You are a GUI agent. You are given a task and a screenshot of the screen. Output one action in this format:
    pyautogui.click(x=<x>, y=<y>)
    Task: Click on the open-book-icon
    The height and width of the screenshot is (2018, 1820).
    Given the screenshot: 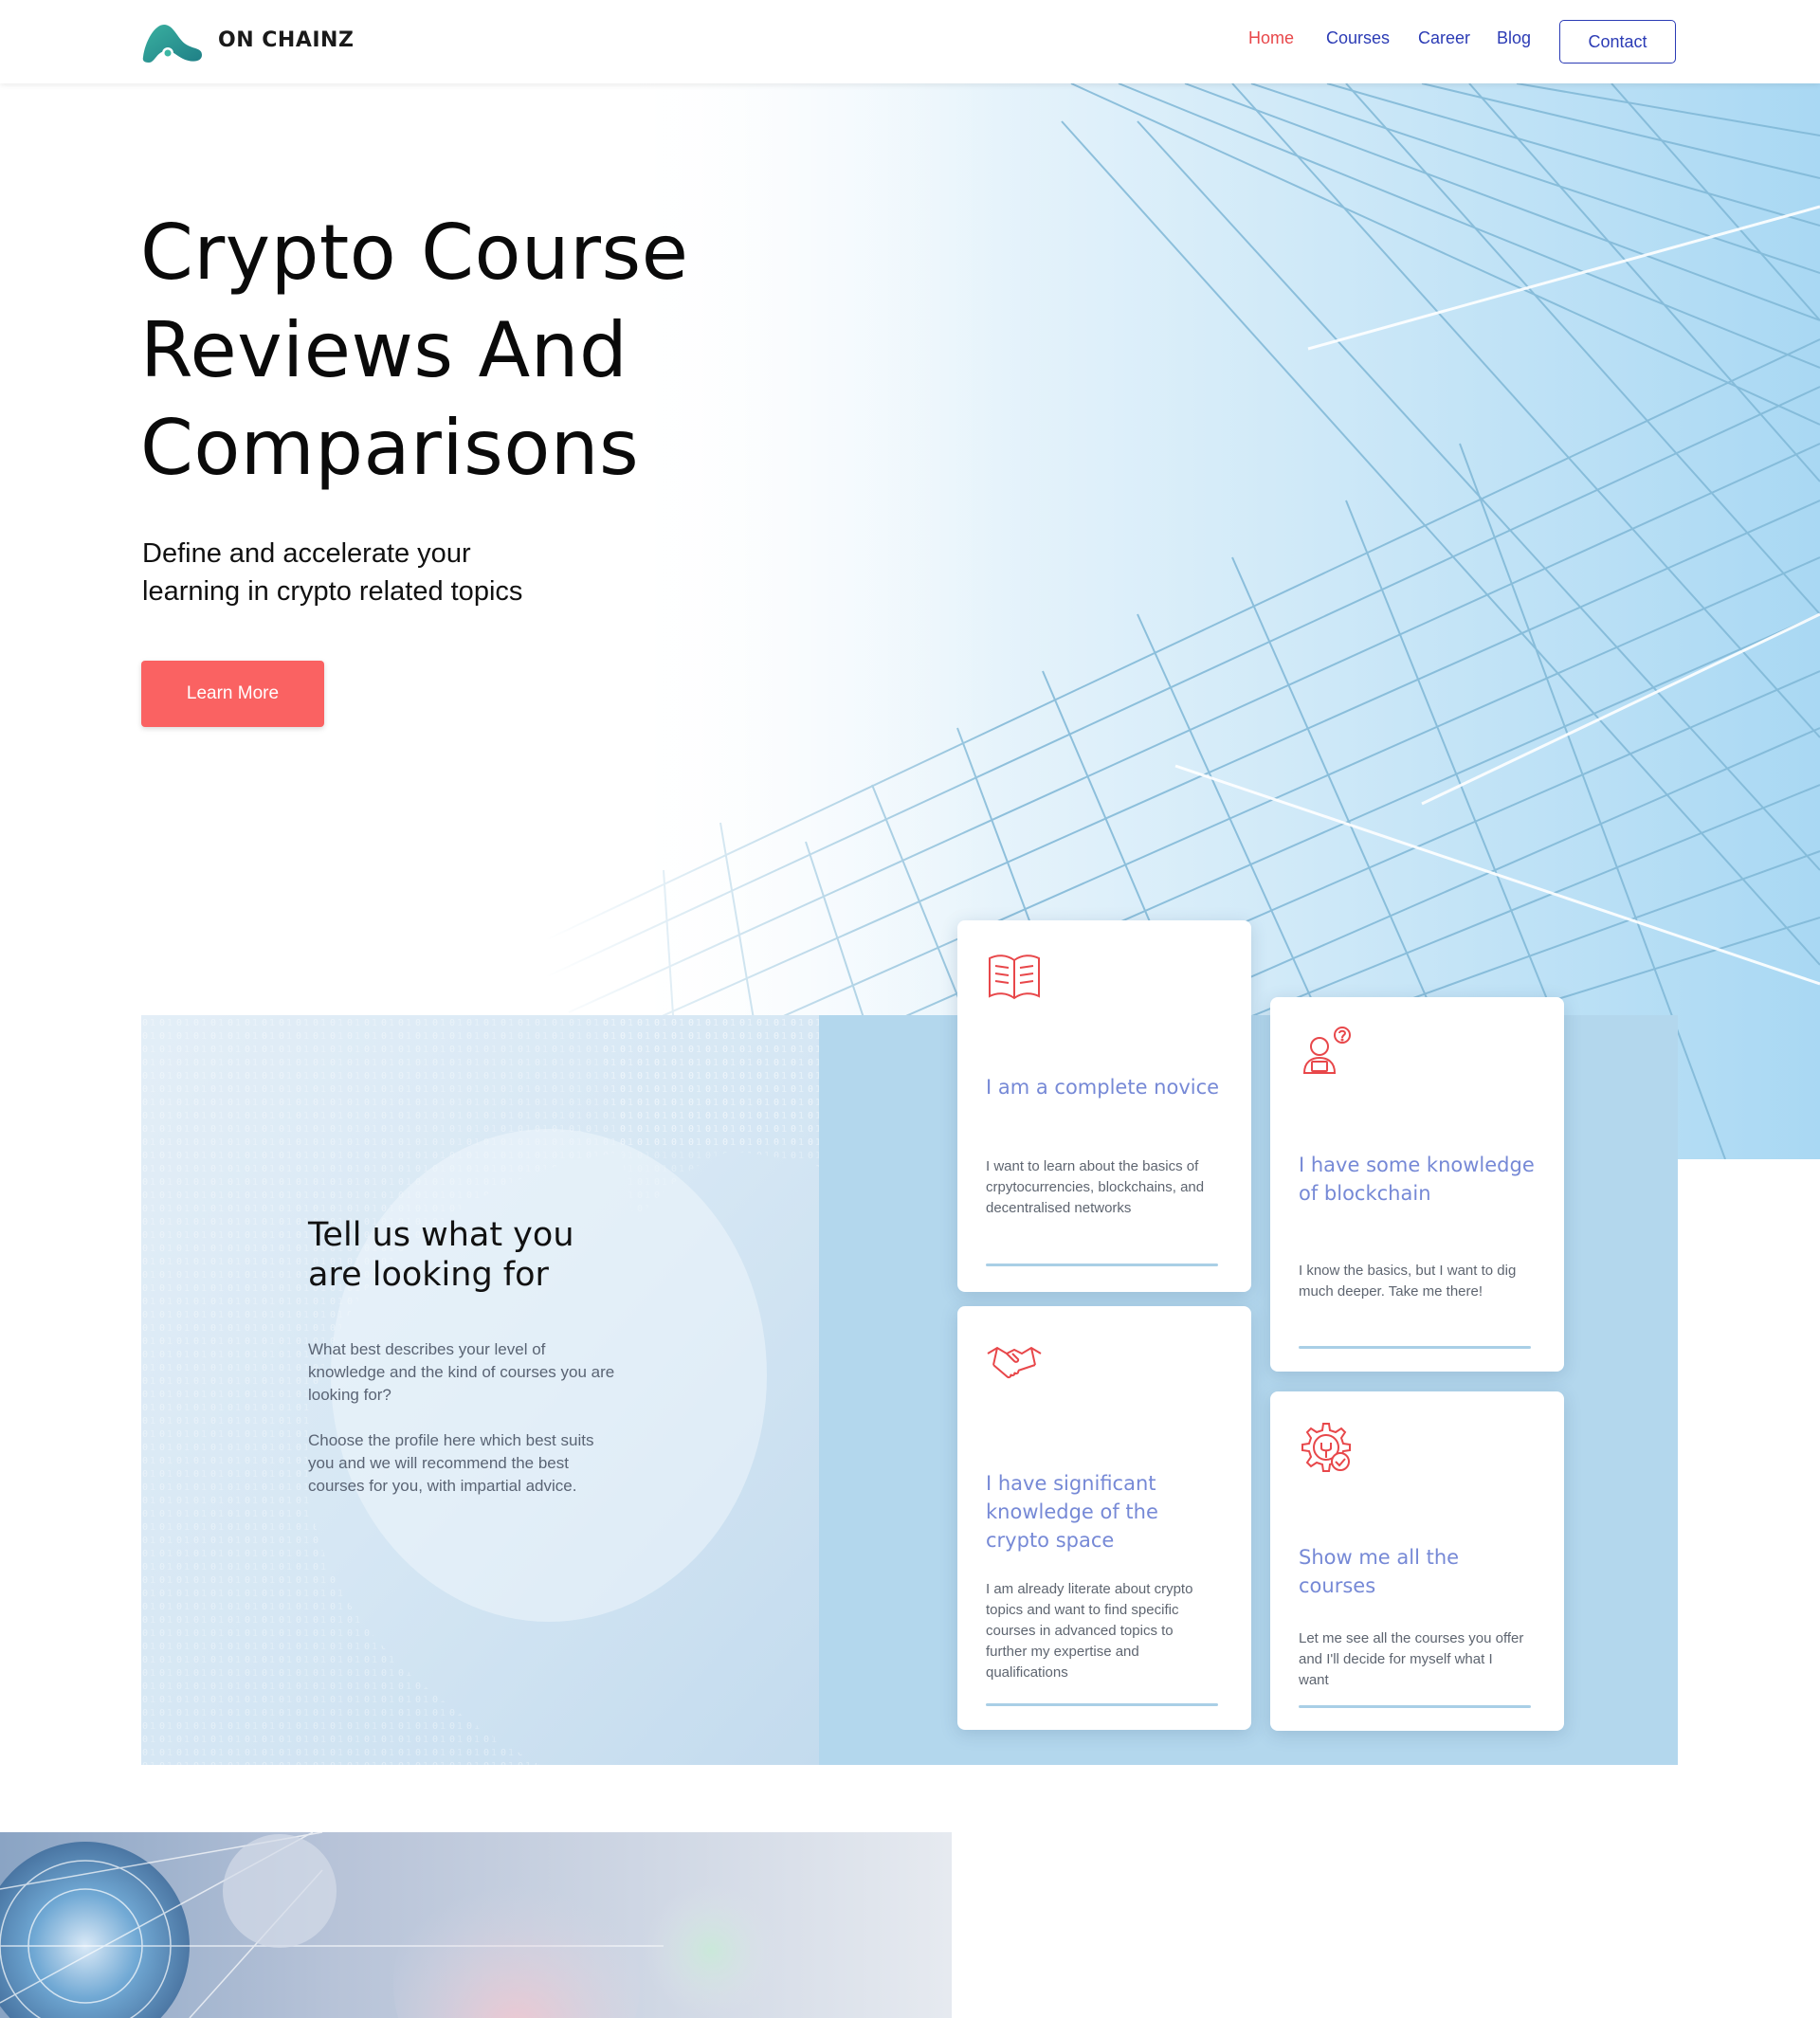 What is the action you would take?
    pyautogui.click(x=1015, y=977)
    